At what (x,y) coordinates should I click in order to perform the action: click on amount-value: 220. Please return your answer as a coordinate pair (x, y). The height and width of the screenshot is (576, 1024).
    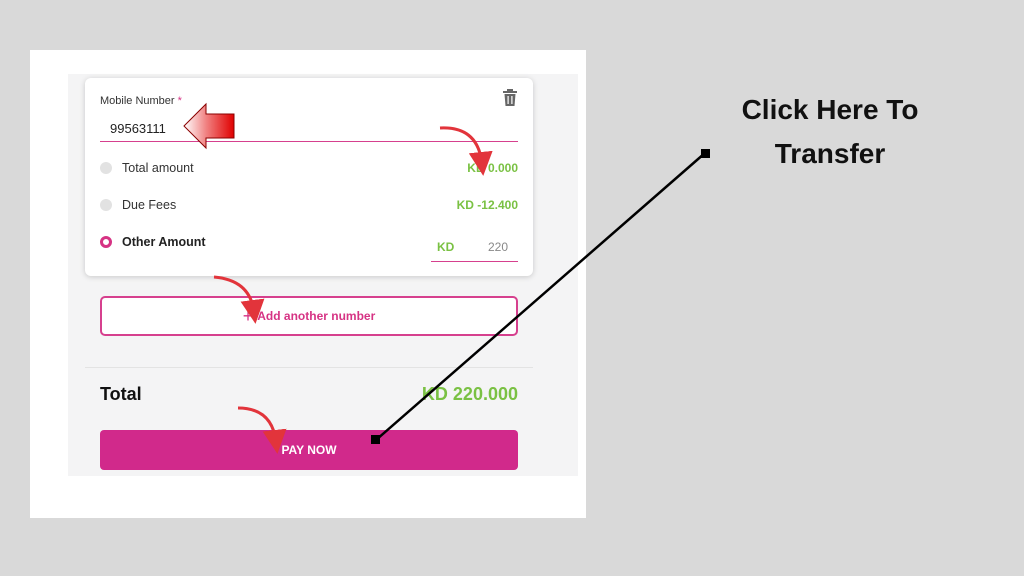
    Looking at the image, I should click on (498, 247).